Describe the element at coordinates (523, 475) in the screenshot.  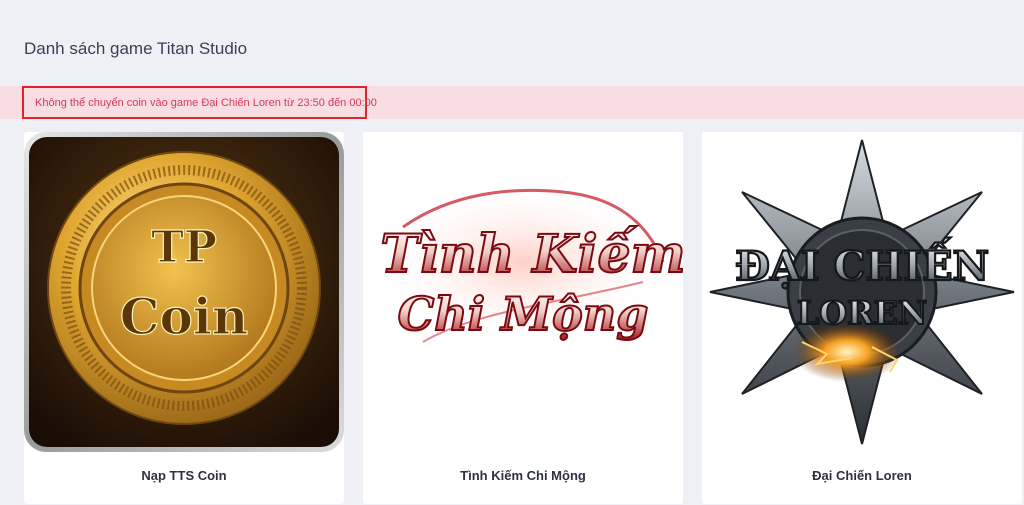
I see `game-card-title: Tình Kiếm Chi Mộng` at that location.